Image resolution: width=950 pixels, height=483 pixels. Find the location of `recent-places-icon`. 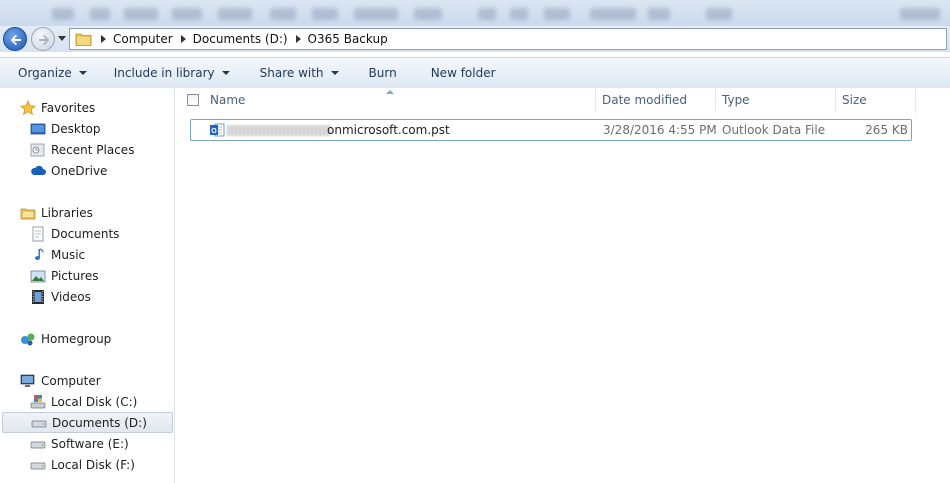

recent-places-icon is located at coordinates (38, 150).